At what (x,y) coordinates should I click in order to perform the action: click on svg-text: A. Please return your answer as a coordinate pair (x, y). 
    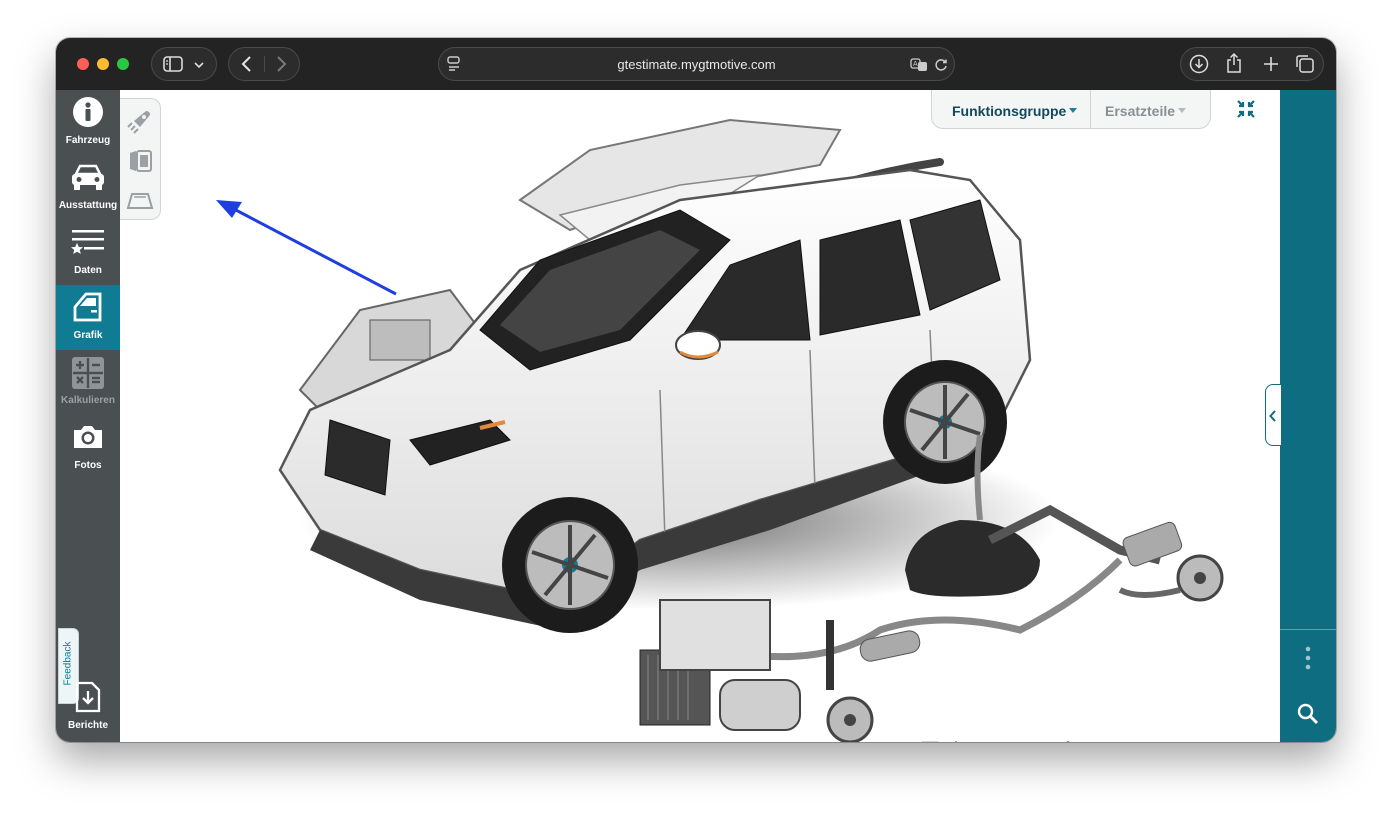
    Looking at the image, I should click on (915, 64).